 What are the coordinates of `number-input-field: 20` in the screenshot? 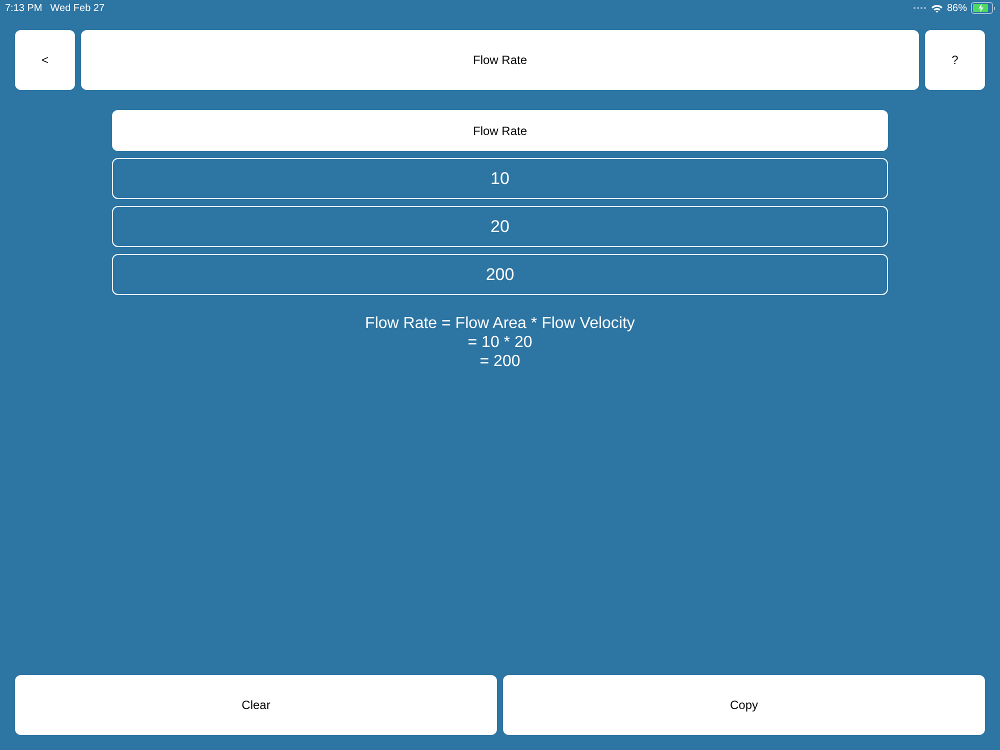 It's located at (500, 226).